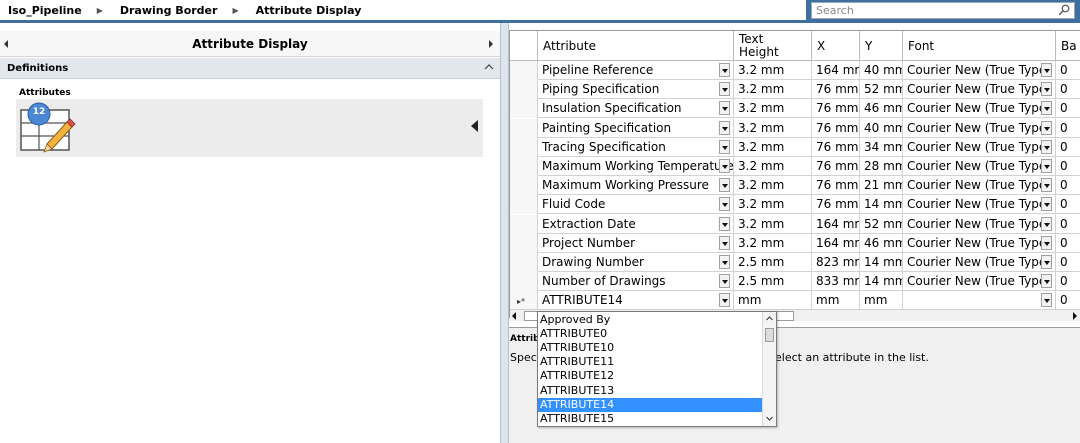  I want to click on header-y: Y, so click(881, 46).